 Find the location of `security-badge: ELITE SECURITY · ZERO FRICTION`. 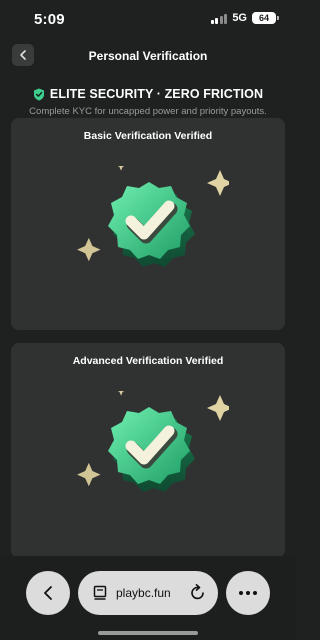

security-badge: ELITE SECURITY · ZERO FRICTION is located at coordinates (148, 94).